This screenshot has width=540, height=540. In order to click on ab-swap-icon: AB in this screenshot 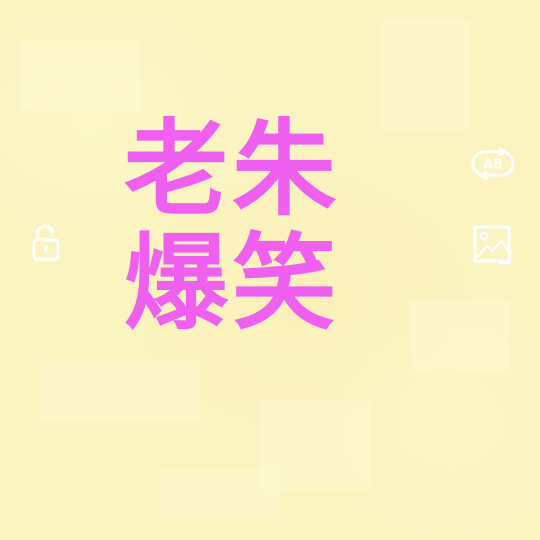, I will do `click(493, 164)`.